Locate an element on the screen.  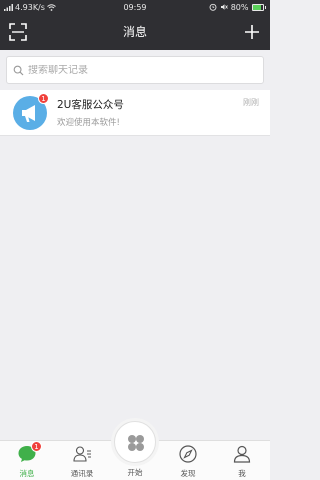
clock: 09:59 is located at coordinates (135, 7).